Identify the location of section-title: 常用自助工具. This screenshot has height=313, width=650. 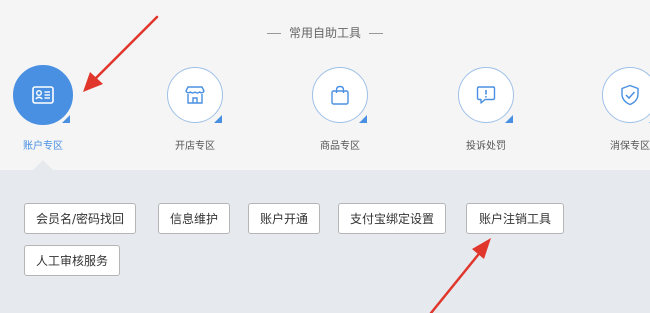
(325, 32).